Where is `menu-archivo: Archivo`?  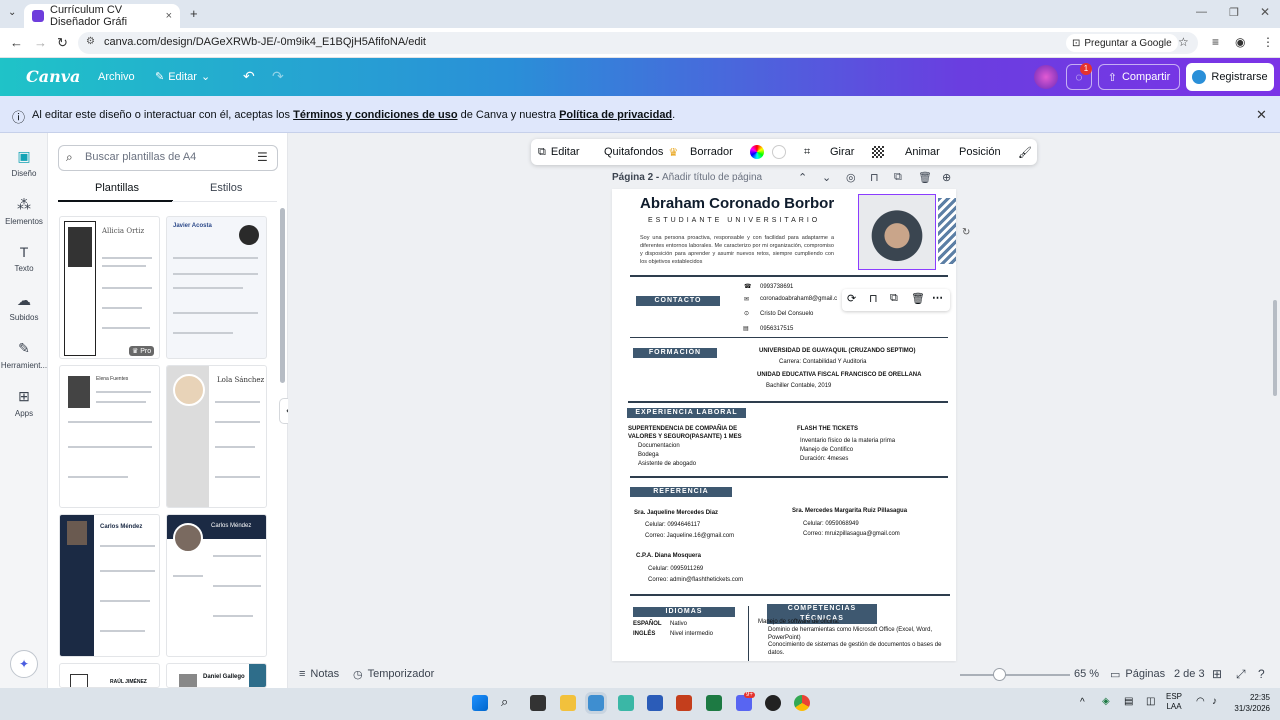 menu-archivo: Archivo is located at coordinates (116, 77).